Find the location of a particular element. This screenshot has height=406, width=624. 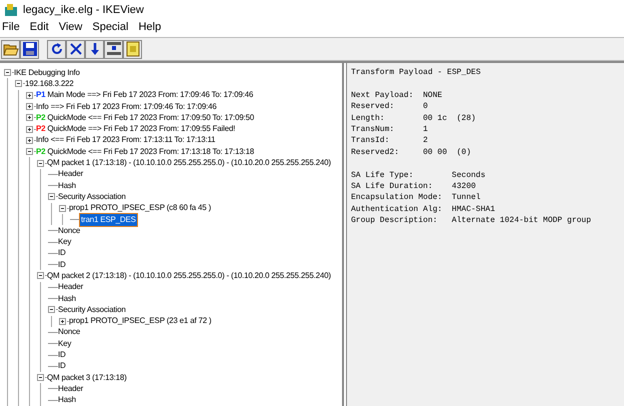

tree-item: IKE Debugging Info is located at coordinates (47, 72).